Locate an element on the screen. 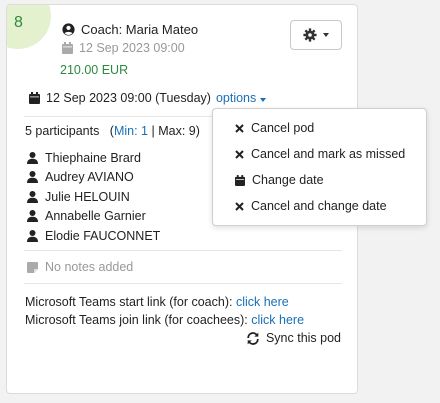  menu-item-cancel-mark-missed: Cancel and mark as missed is located at coordinates (319, 154).